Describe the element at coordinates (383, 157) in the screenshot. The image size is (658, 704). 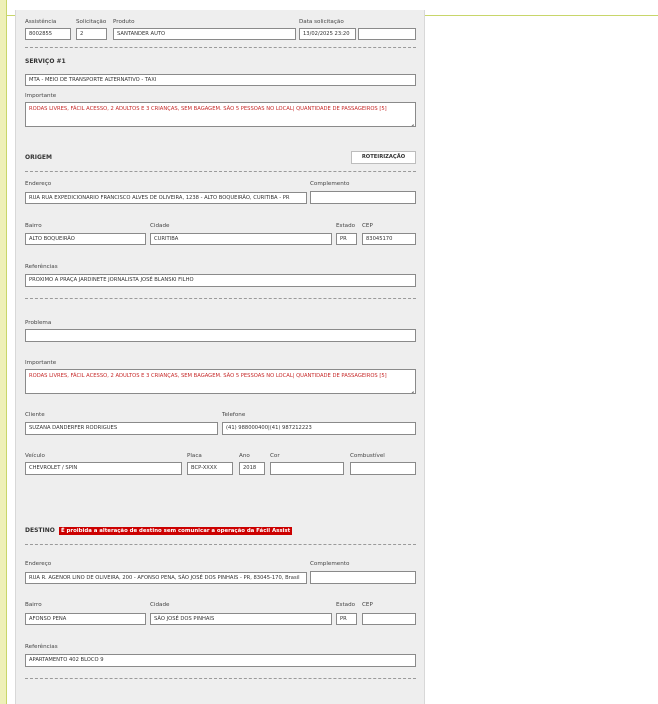
I see `roteirizacao-button: ROTEIRIZAÇÃO` at that location.